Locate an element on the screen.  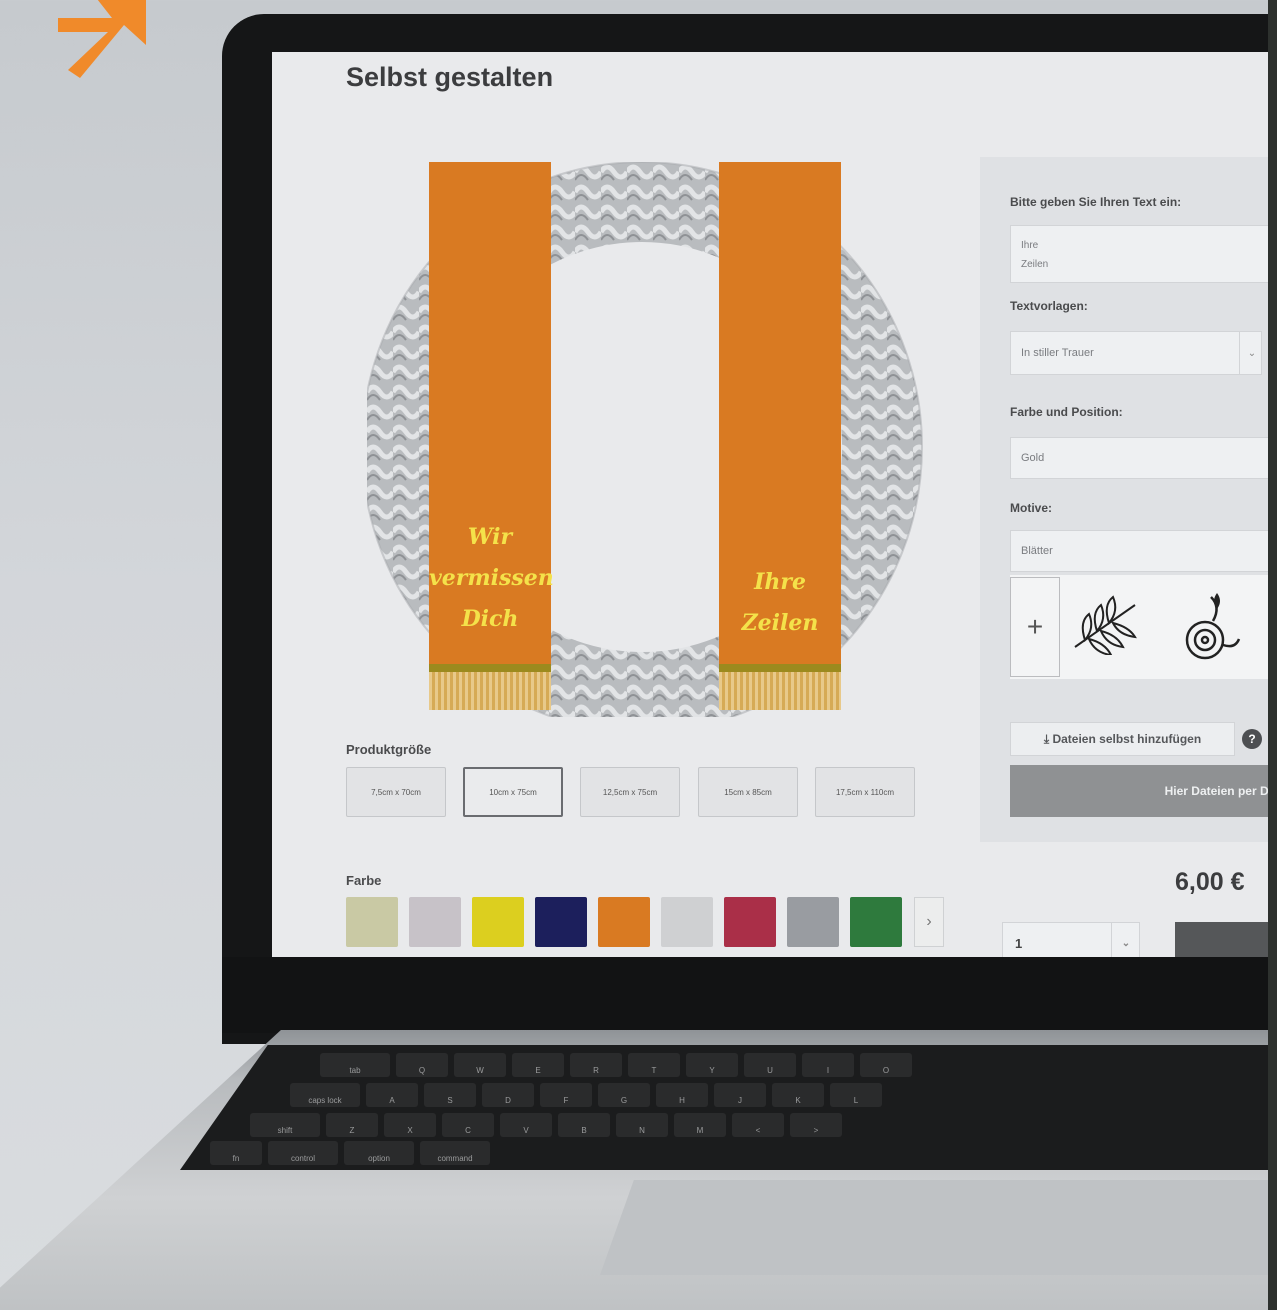
text-input-line: Zeilen is located at coordinates (1035, 264).